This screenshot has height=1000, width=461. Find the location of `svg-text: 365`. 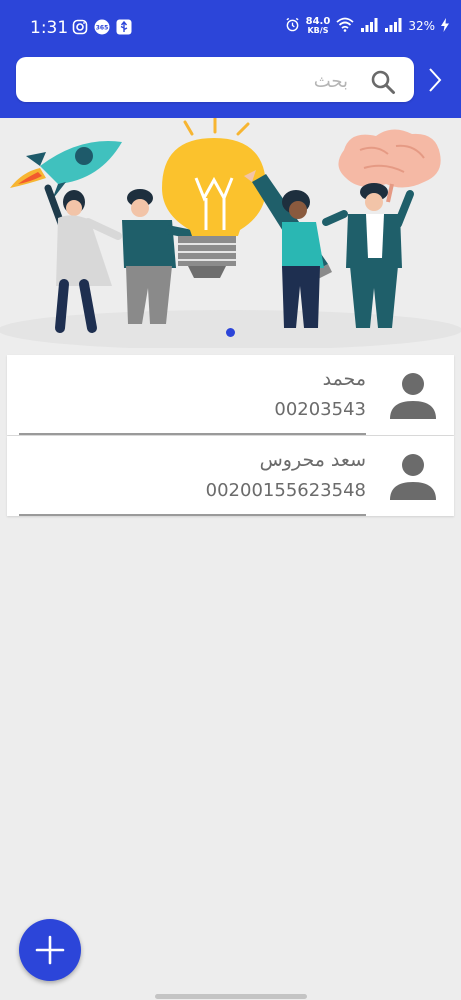

svg-text: 365 is located at coordinates (102, 28).